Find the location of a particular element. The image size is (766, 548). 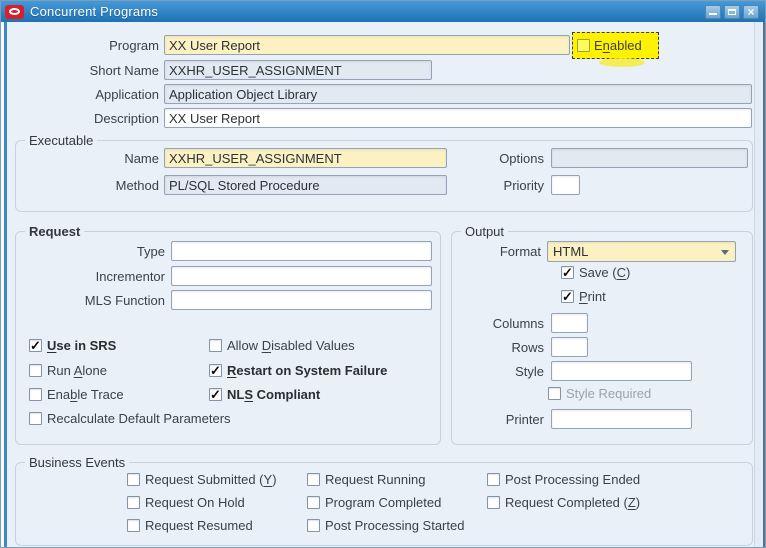

window-titlebar: Concurrent Programs × is located at coordinates (383, 11).